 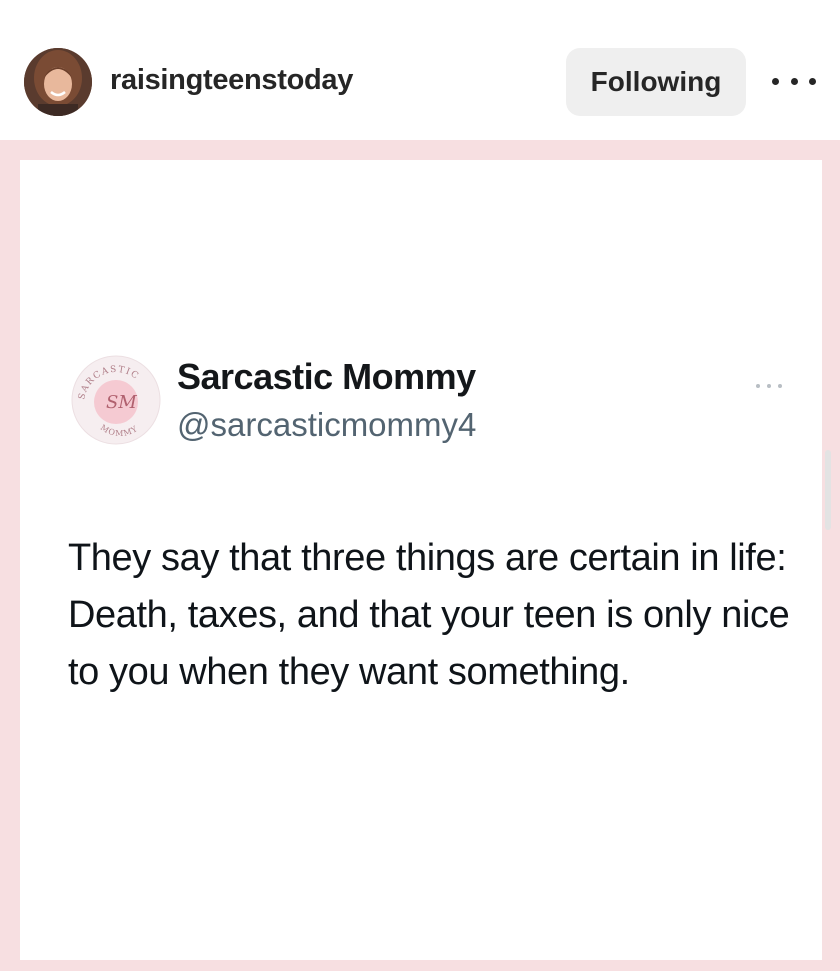 I want to click on avatar-photo, so click(x=58, y=82).